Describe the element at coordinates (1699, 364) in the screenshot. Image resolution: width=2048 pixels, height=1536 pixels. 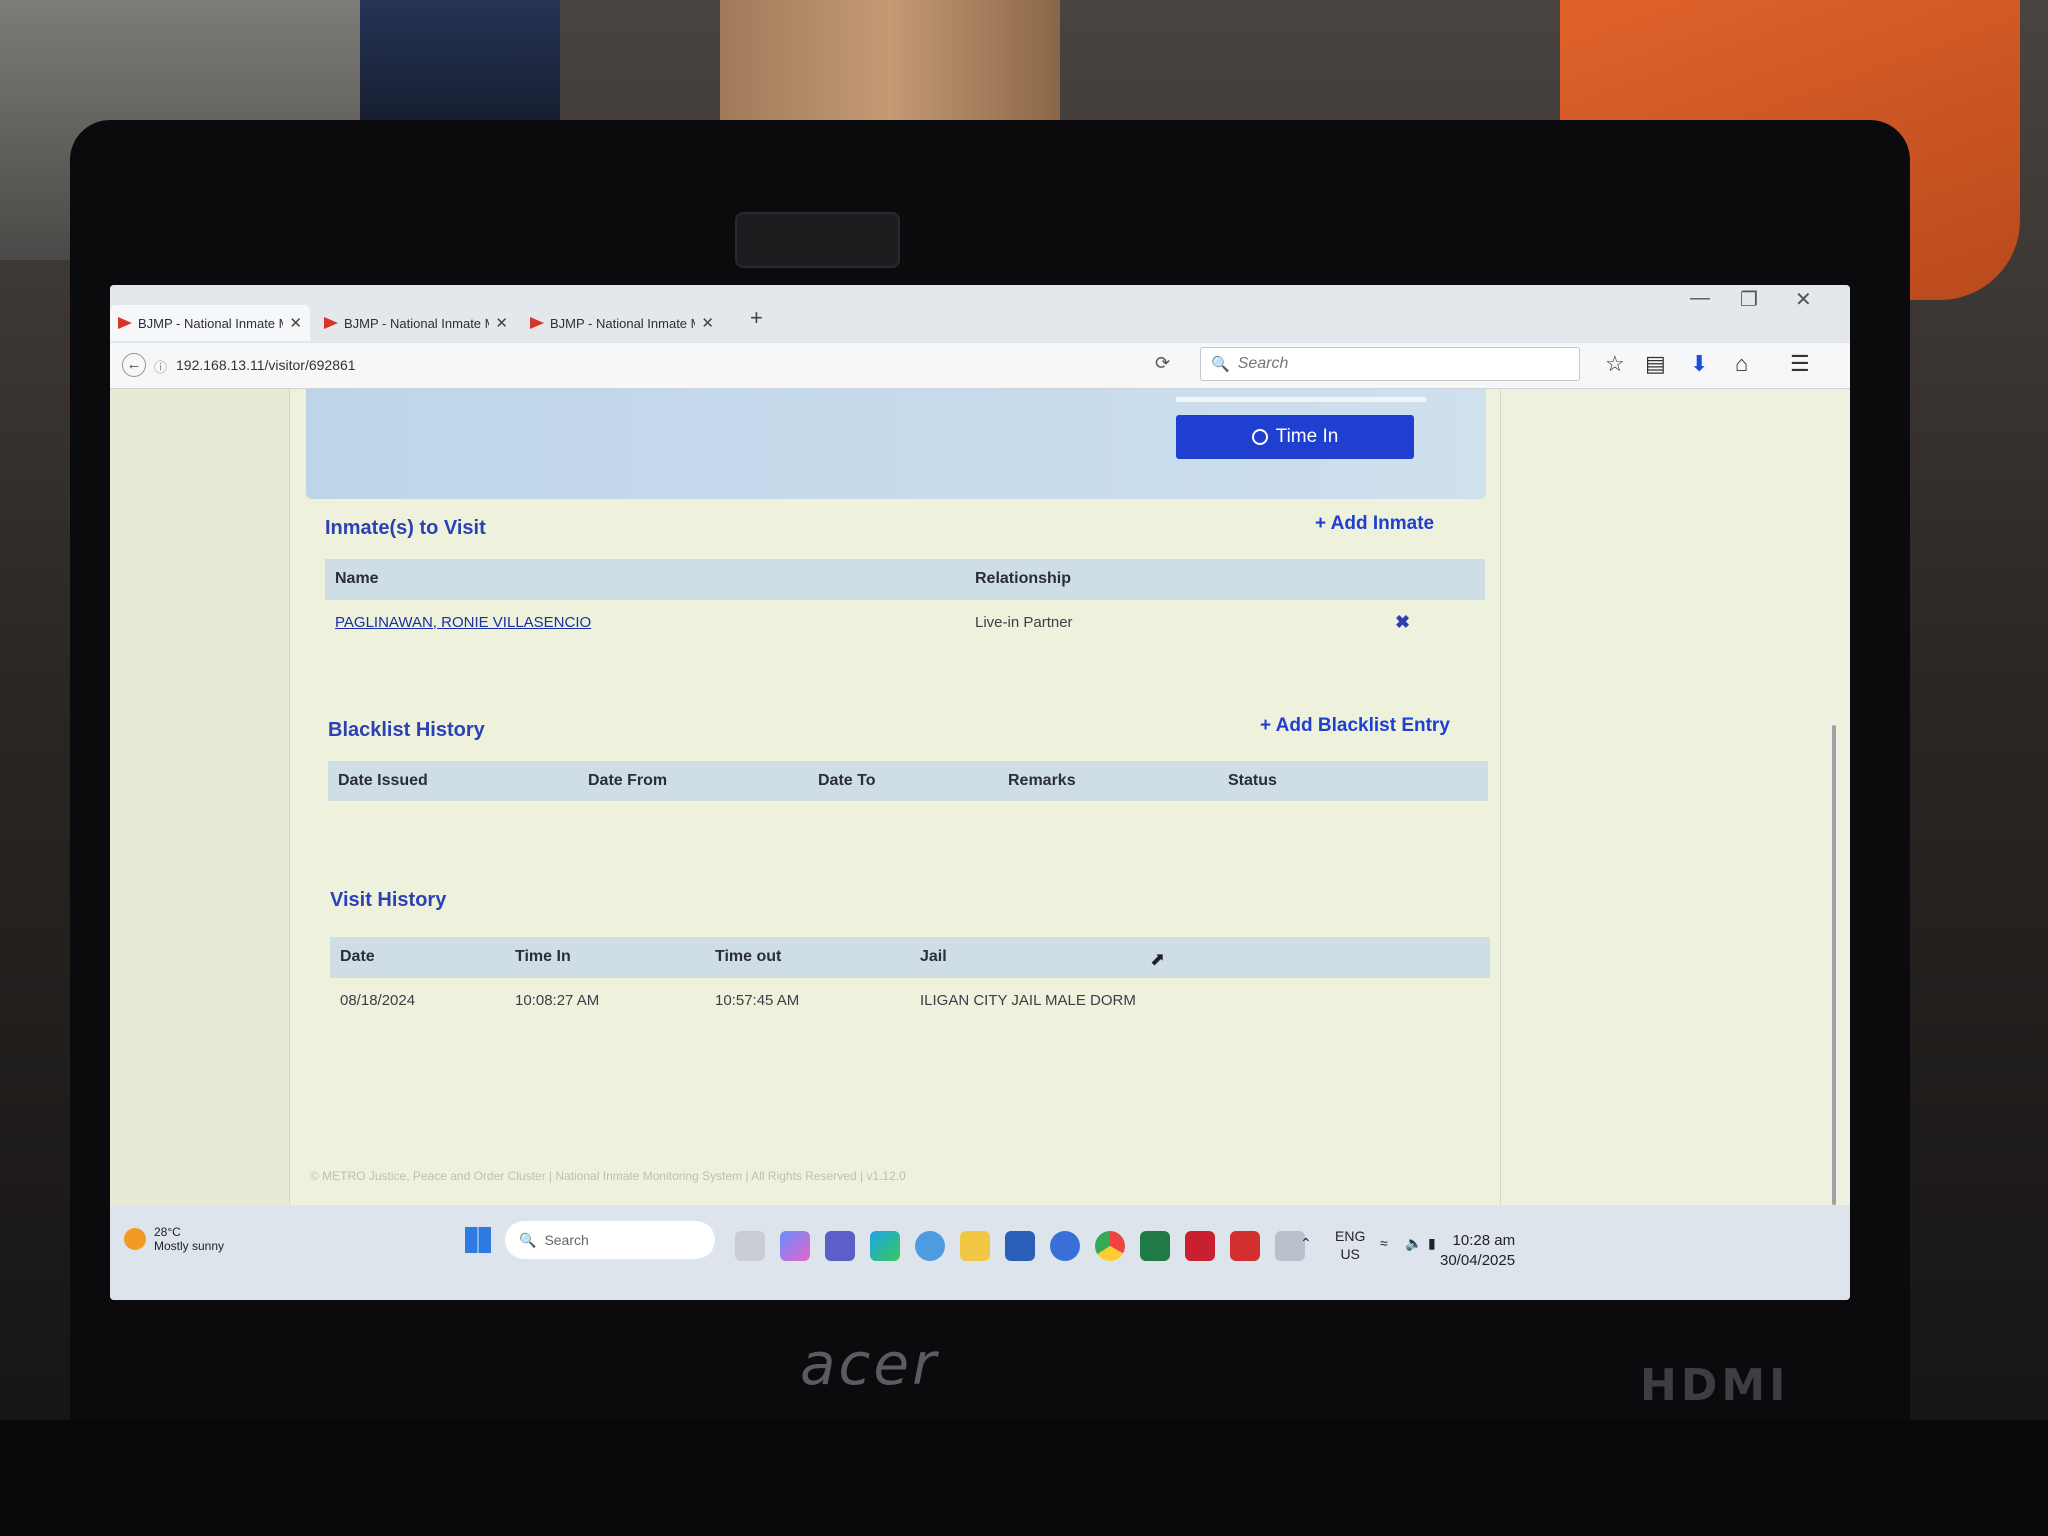
I see `download-icon: ⬇` at that location.